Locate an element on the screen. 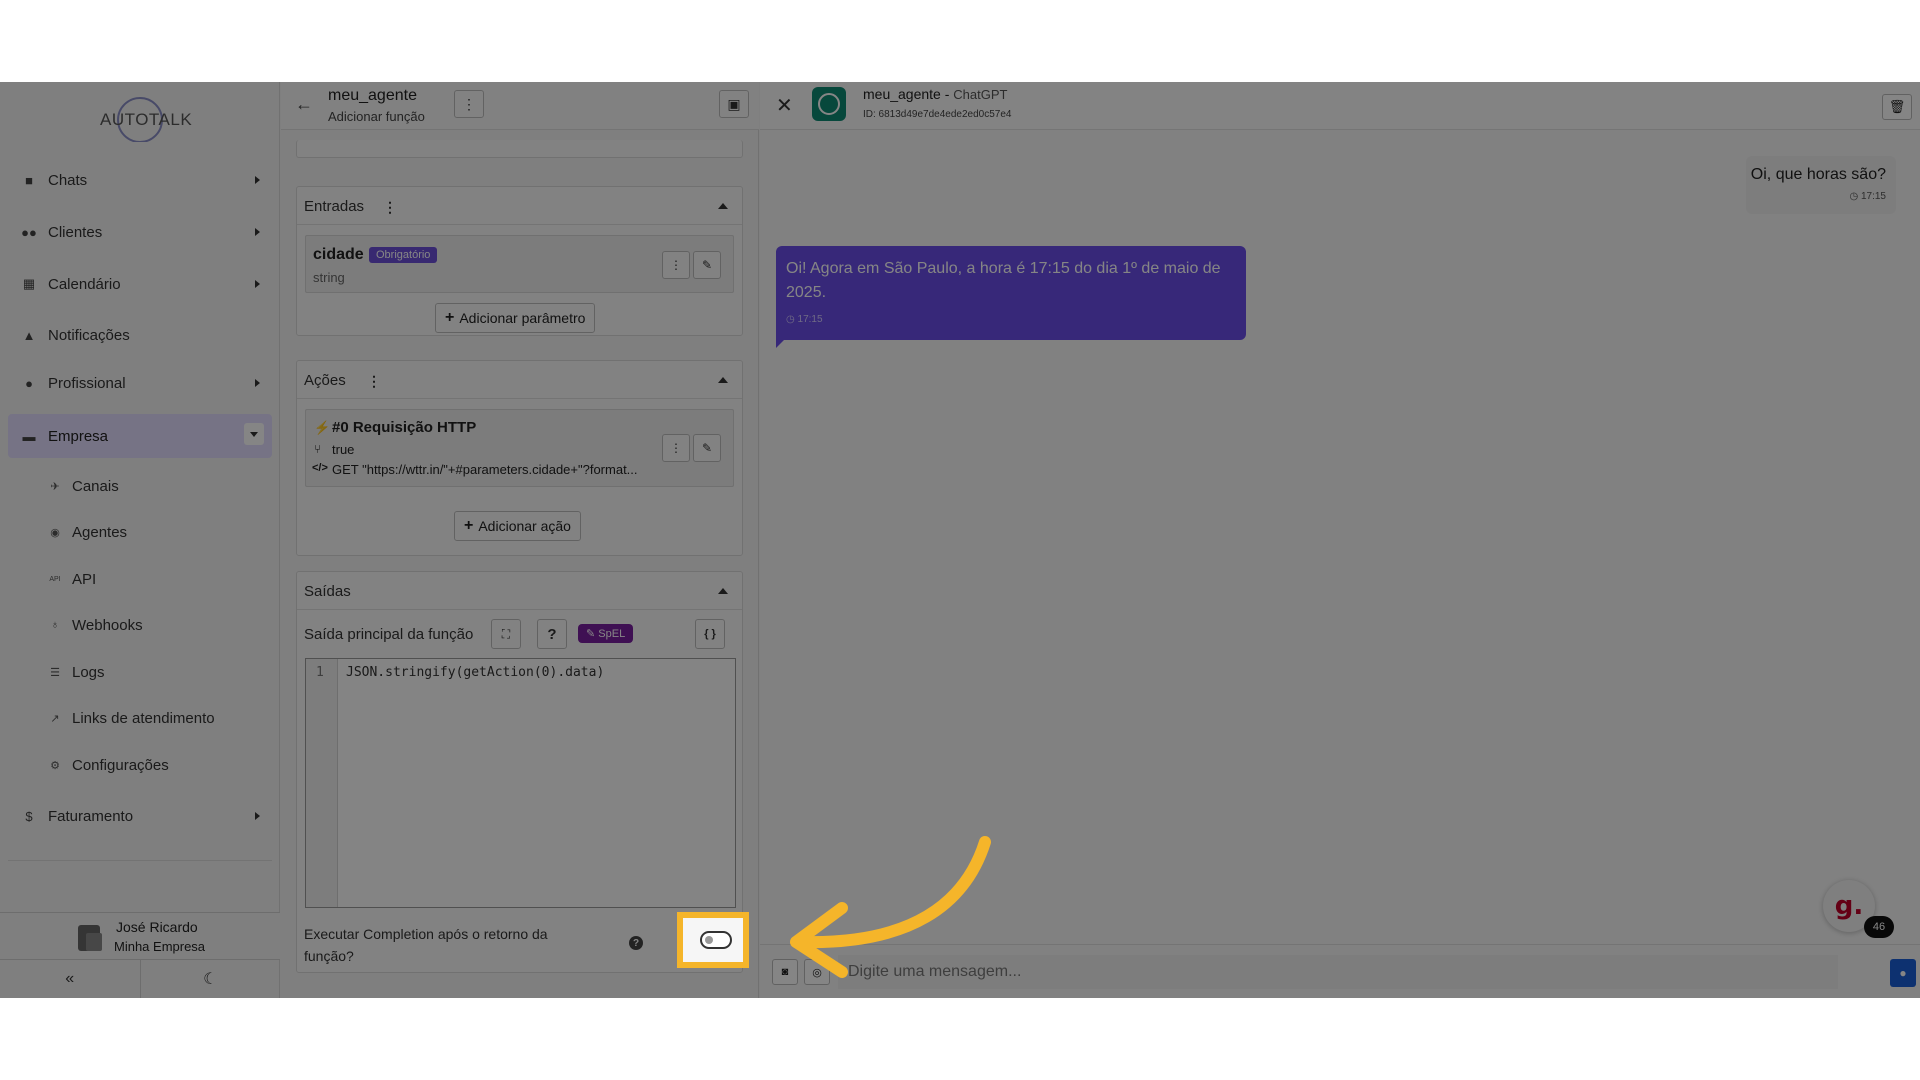 The height and width of the screenshot is (1080, 1920). double-chevron-left-icon: « is located at coordinates (70, 978).